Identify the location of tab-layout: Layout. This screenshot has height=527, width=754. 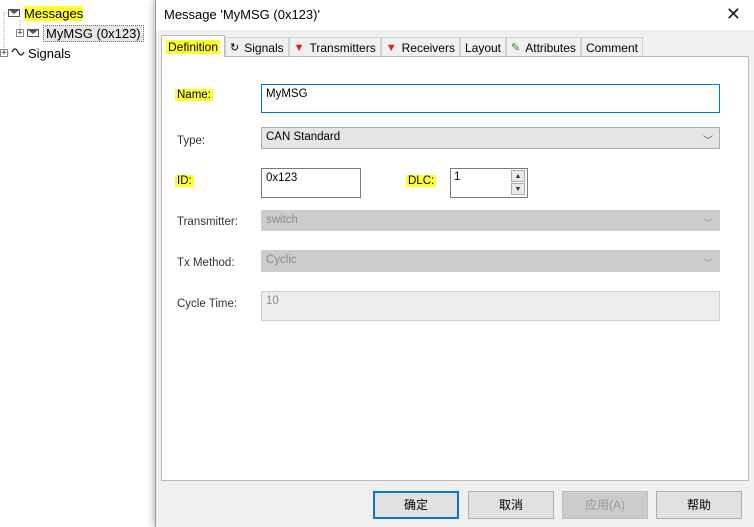
(483, 47).